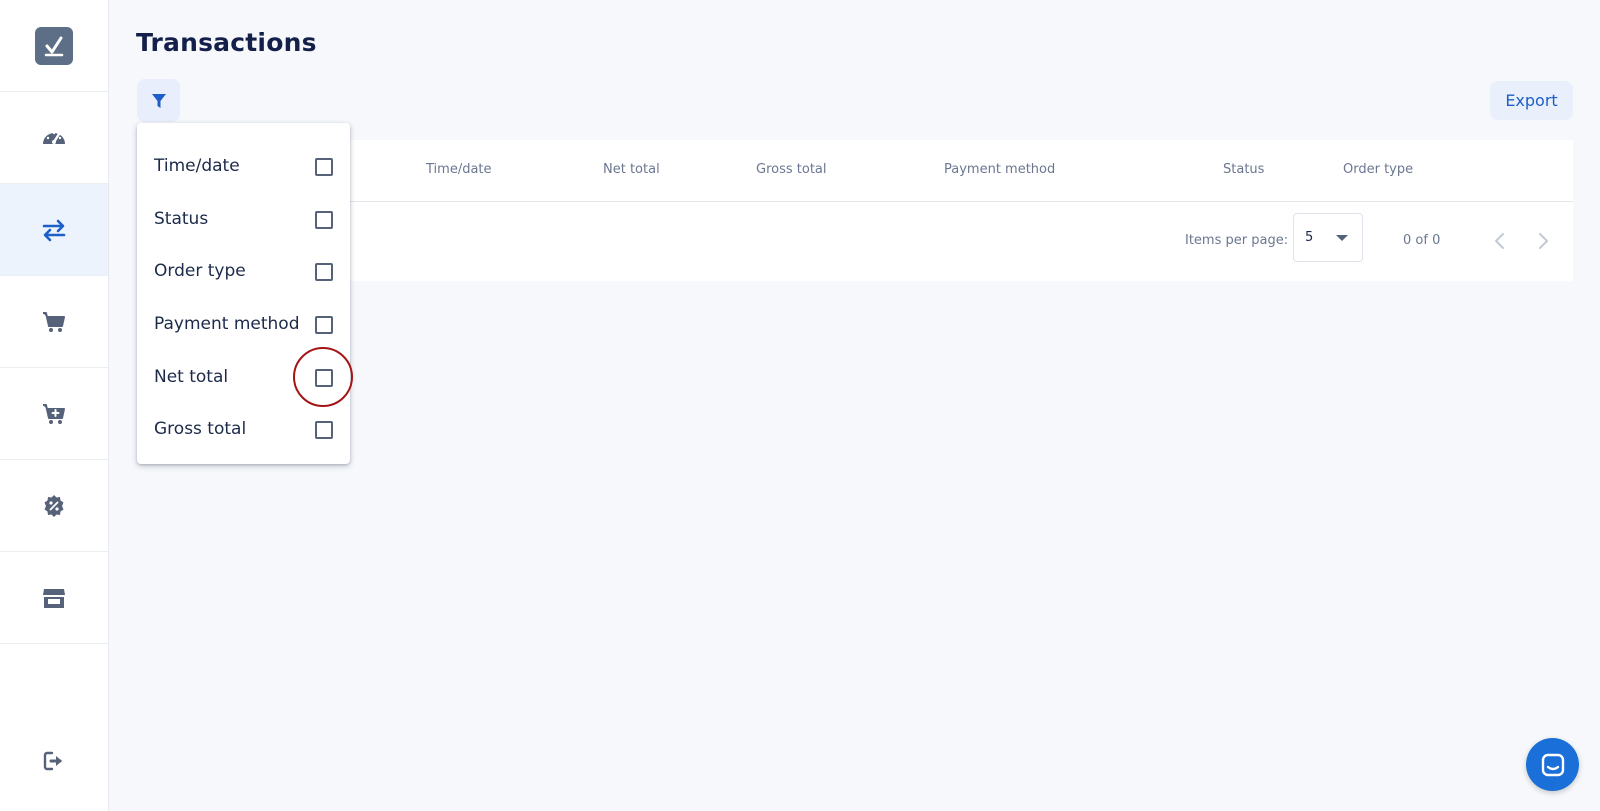 The width and height of the screenshot is (1600, 811). I want to click on sidebar-item-orders, so click(54, 322).